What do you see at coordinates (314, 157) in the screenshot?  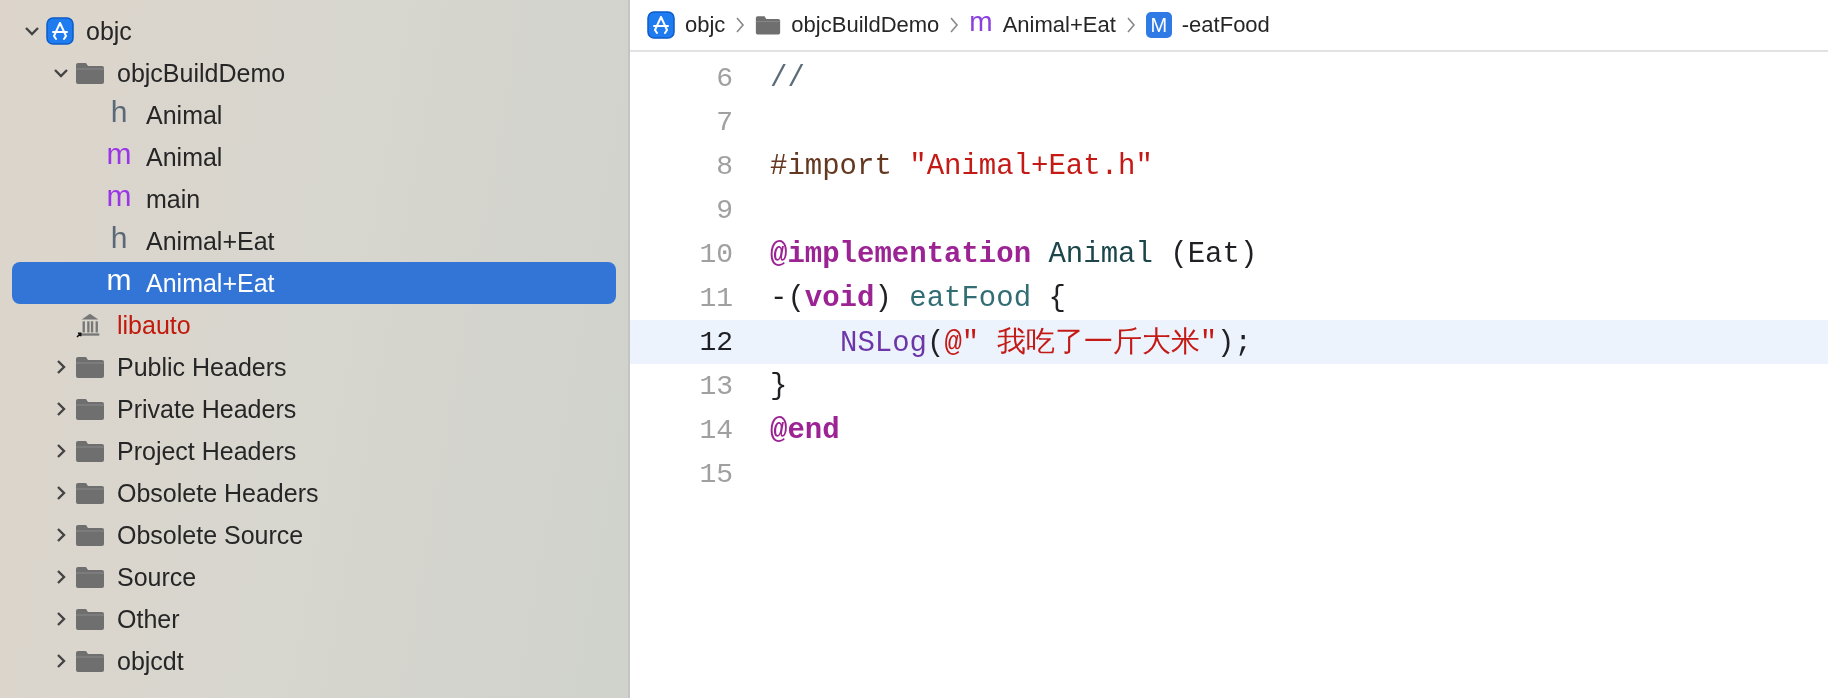 I see `tree-row: m Animal` at bounding box center [314, 157].